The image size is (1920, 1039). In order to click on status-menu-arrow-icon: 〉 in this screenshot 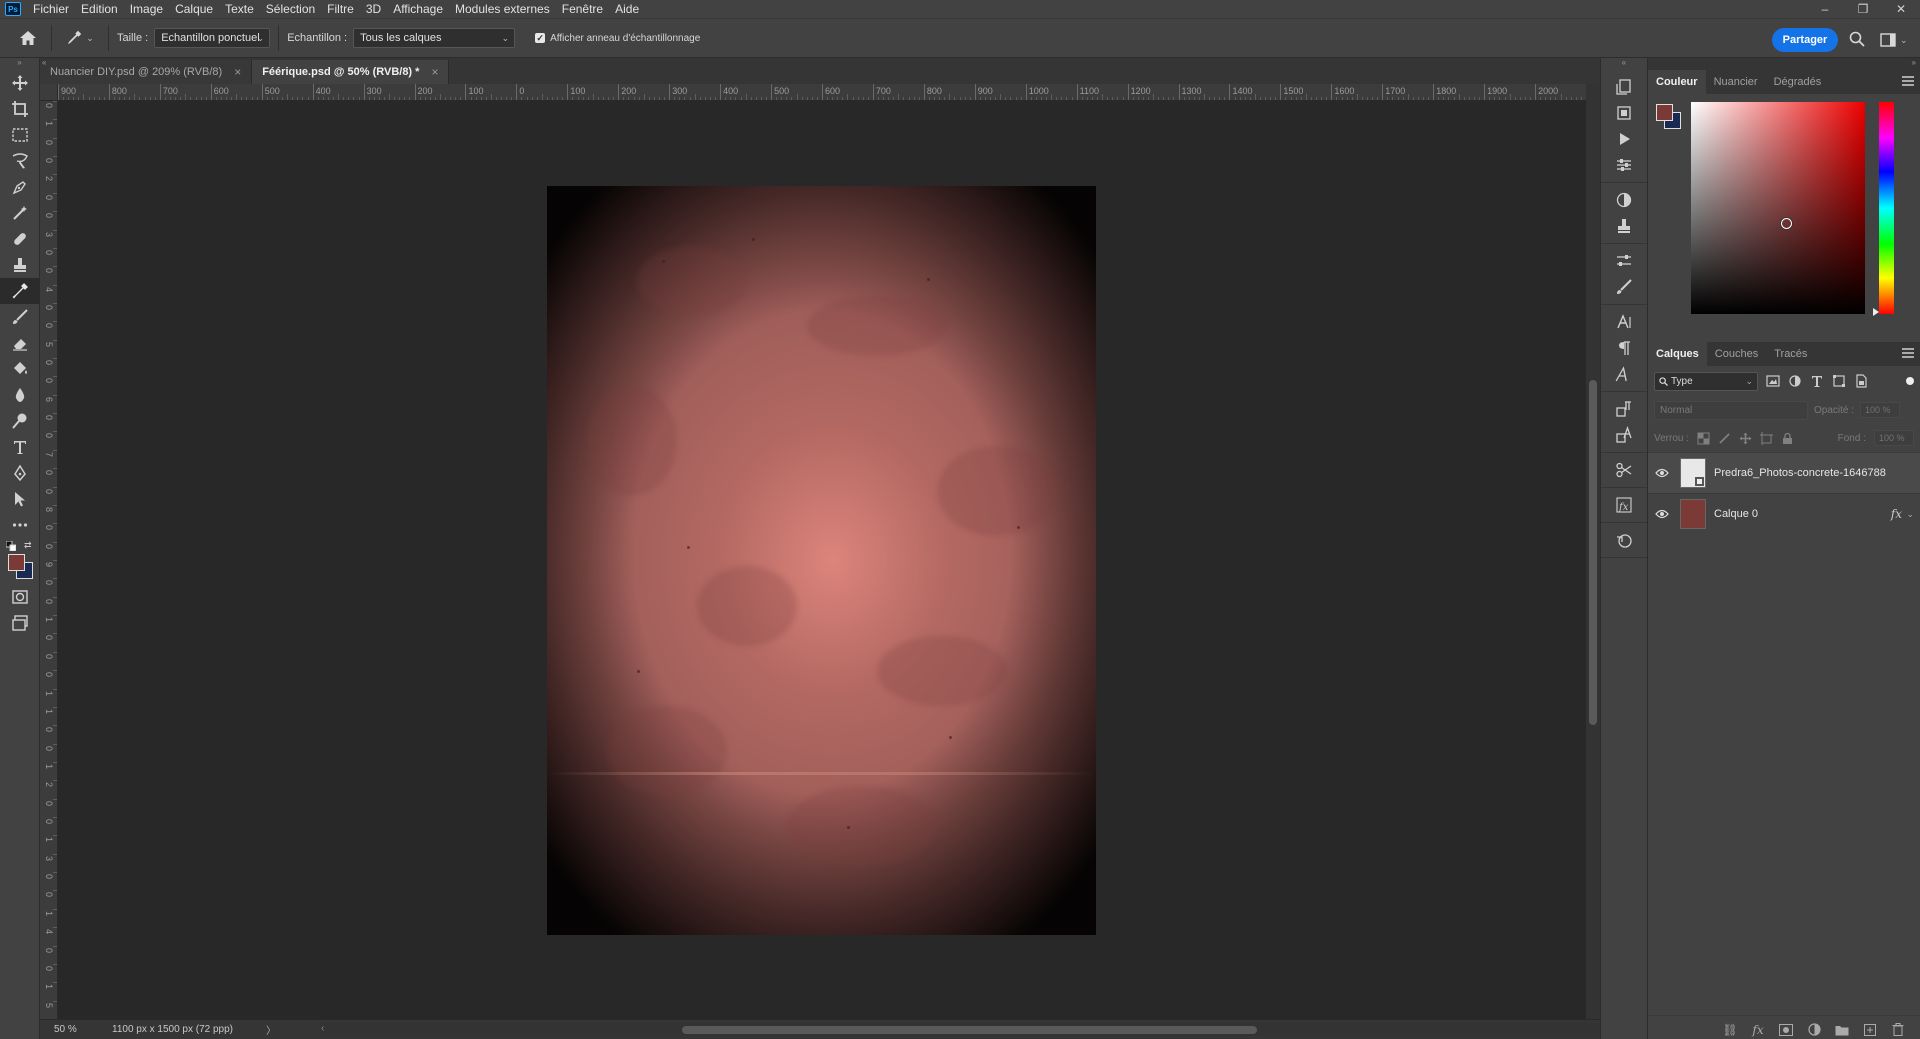, I will do `click(271, 1029)`.